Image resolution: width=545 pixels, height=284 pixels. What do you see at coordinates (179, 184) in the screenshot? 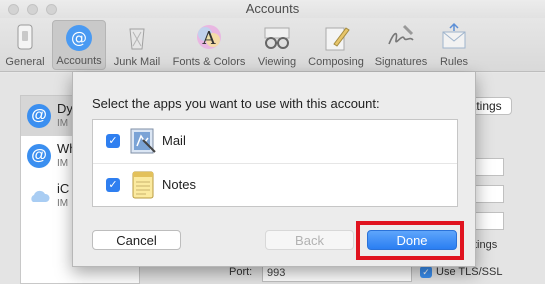
I see `app-name: Notes` at bounding box center [179, 184].